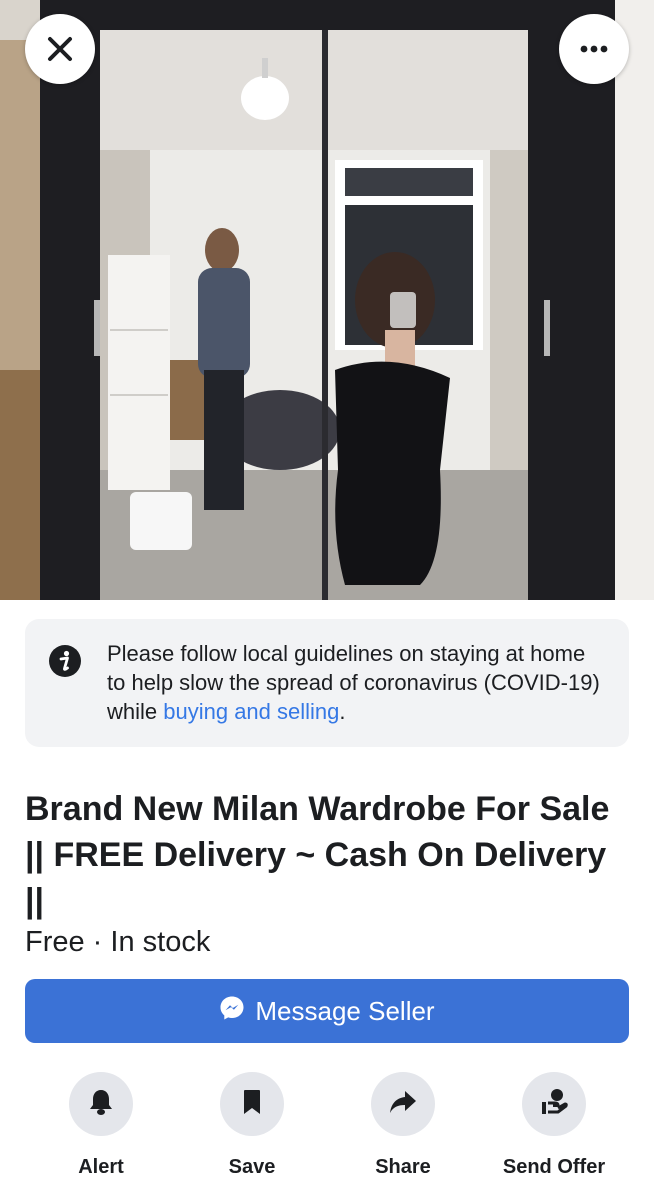  Describe the element at coordinates (232, 1011) in the screenshot. I see `messenger-icon` at that location.